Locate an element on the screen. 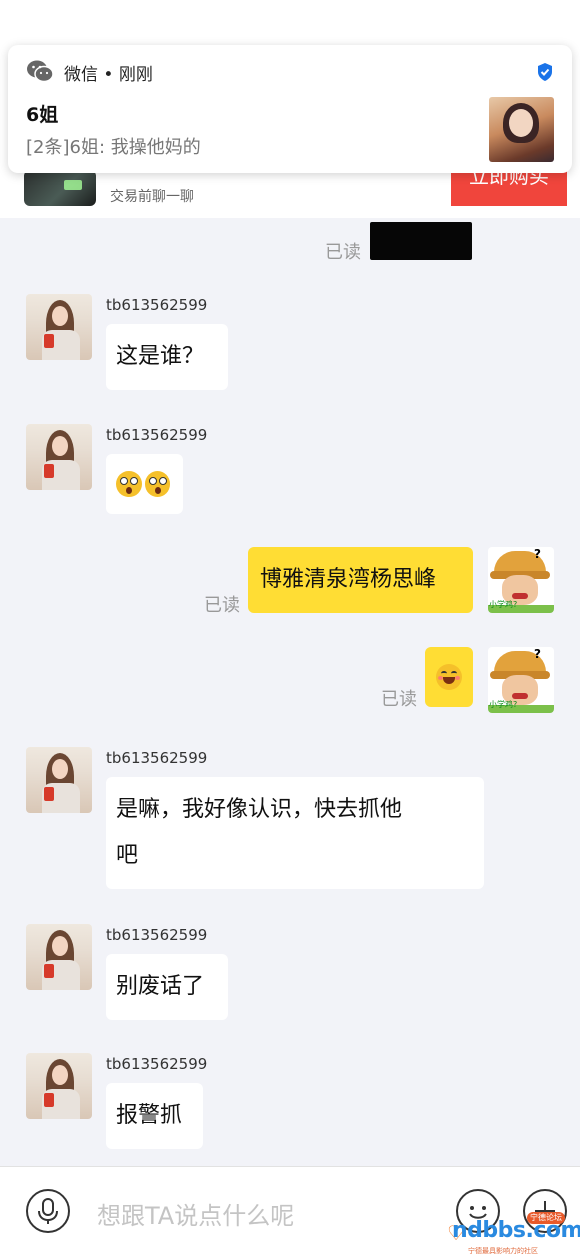  notification-app-label: 微信 • 刚刚 is located at coordinates (108, 75).